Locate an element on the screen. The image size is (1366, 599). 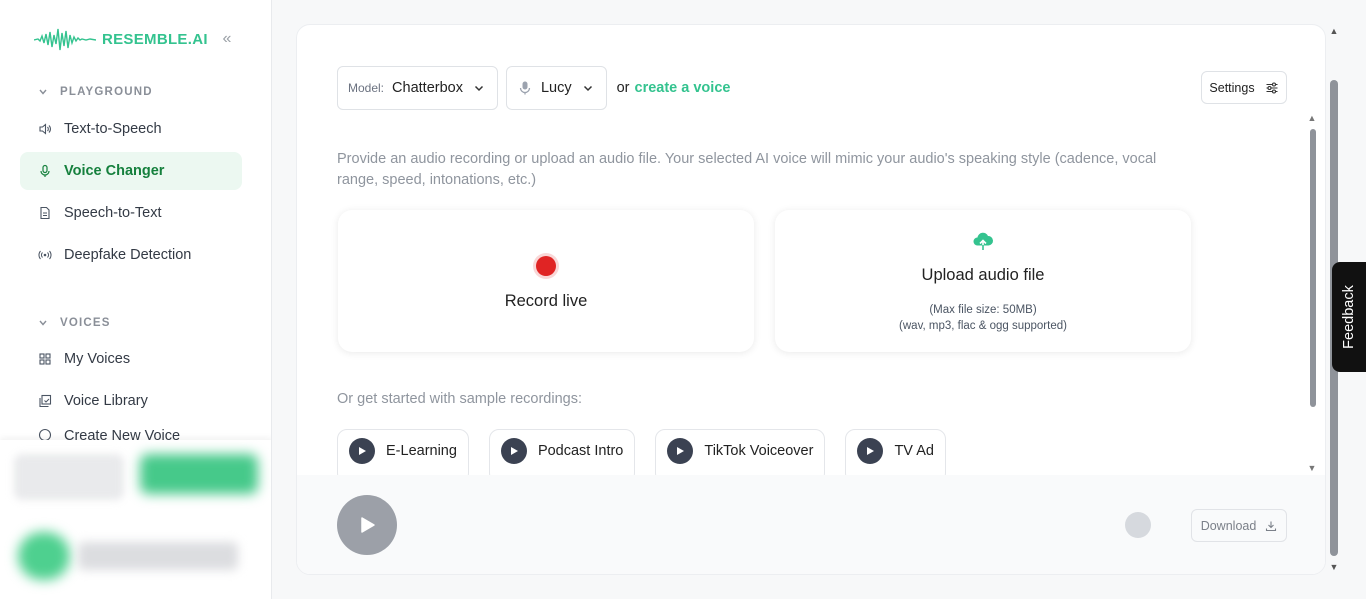
settings-label: Settings is located at coordinates (1232, 87).